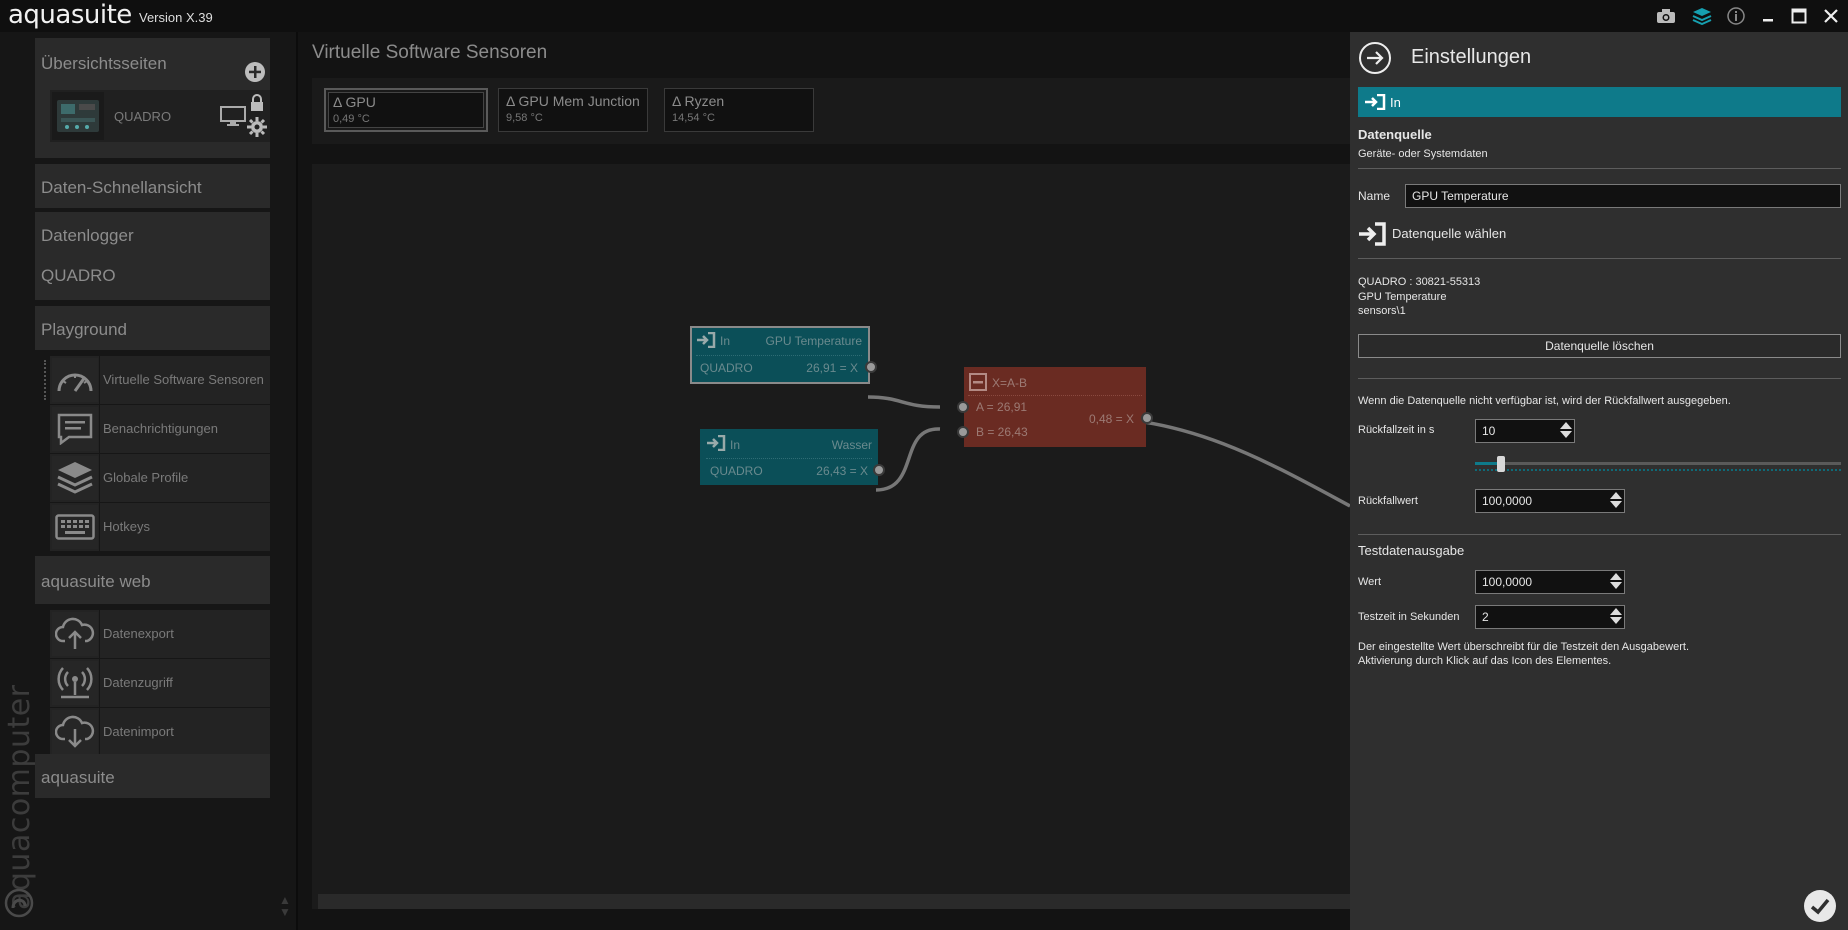  Describe the element at coordinates (783, 355) in the screenshot. I see `node-in-gpu-temperature: In GPU Temperature QUADRO 26,91 = X` at that location.